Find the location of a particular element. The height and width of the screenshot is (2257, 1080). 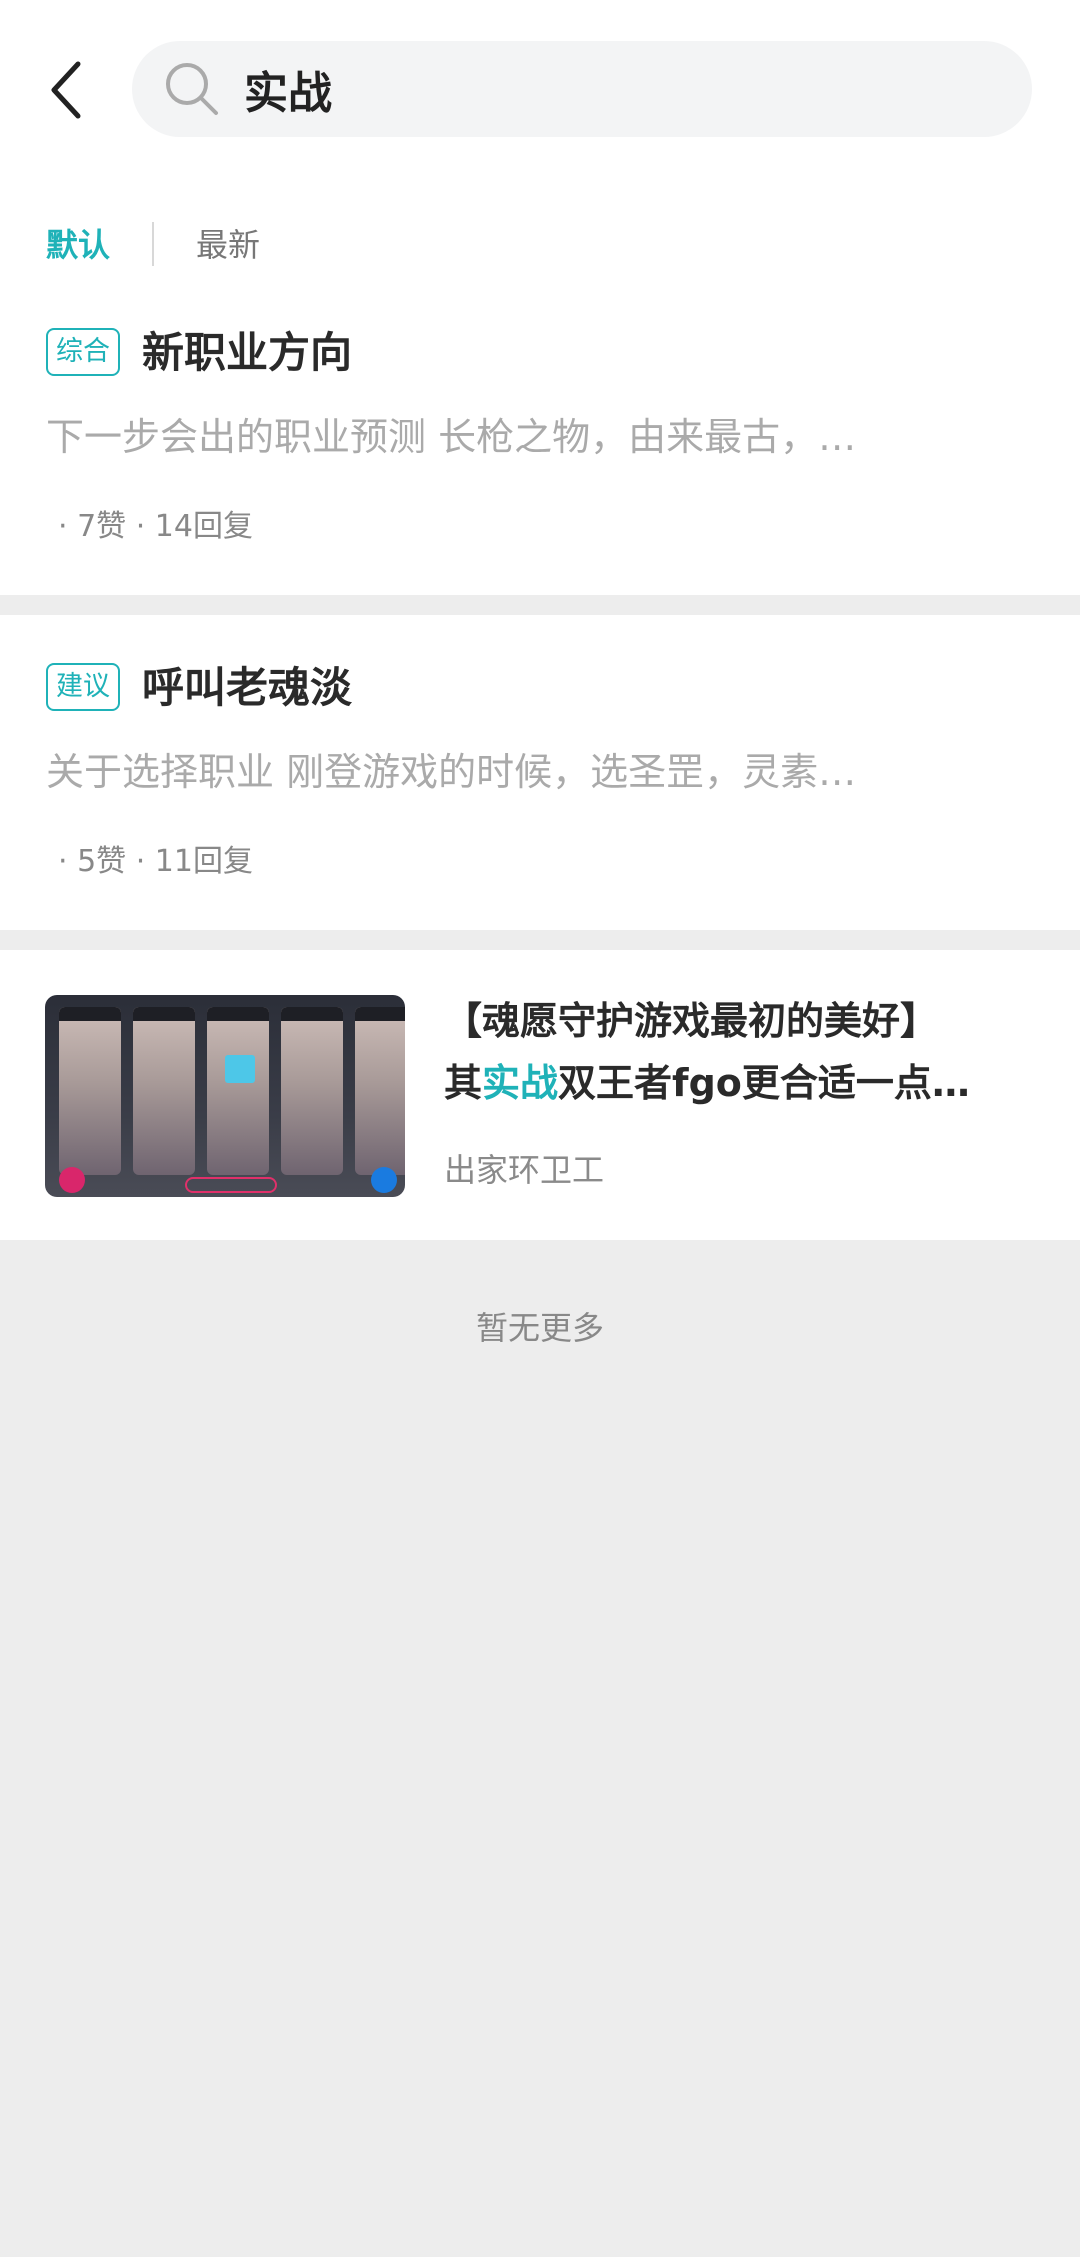

header is located at coordinates (540, 95).